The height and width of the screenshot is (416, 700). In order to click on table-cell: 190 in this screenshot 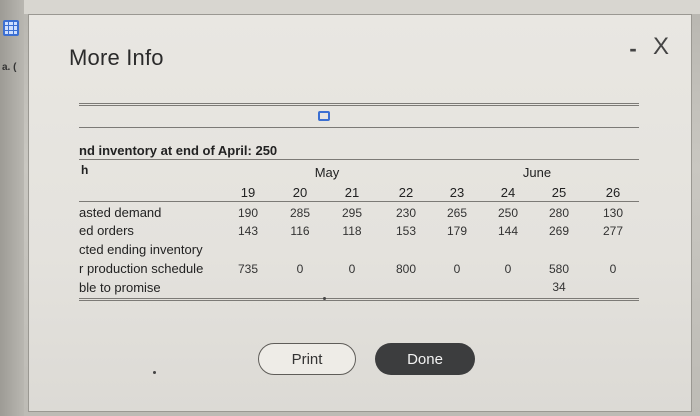, I will do `click(248, 213)`.